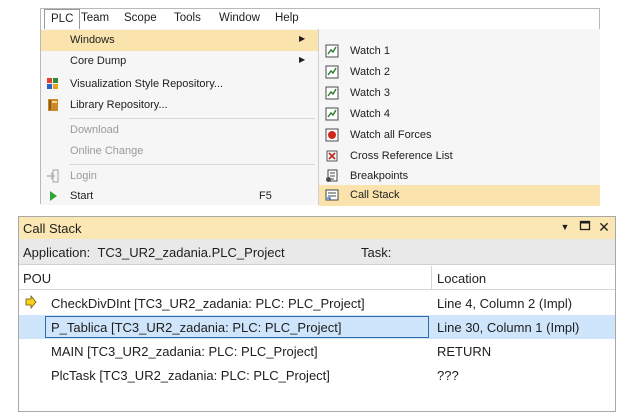  Describe the element at coordinates (179, 196) in the screenshot. I see `menu-item-start: Start F5` at that location.